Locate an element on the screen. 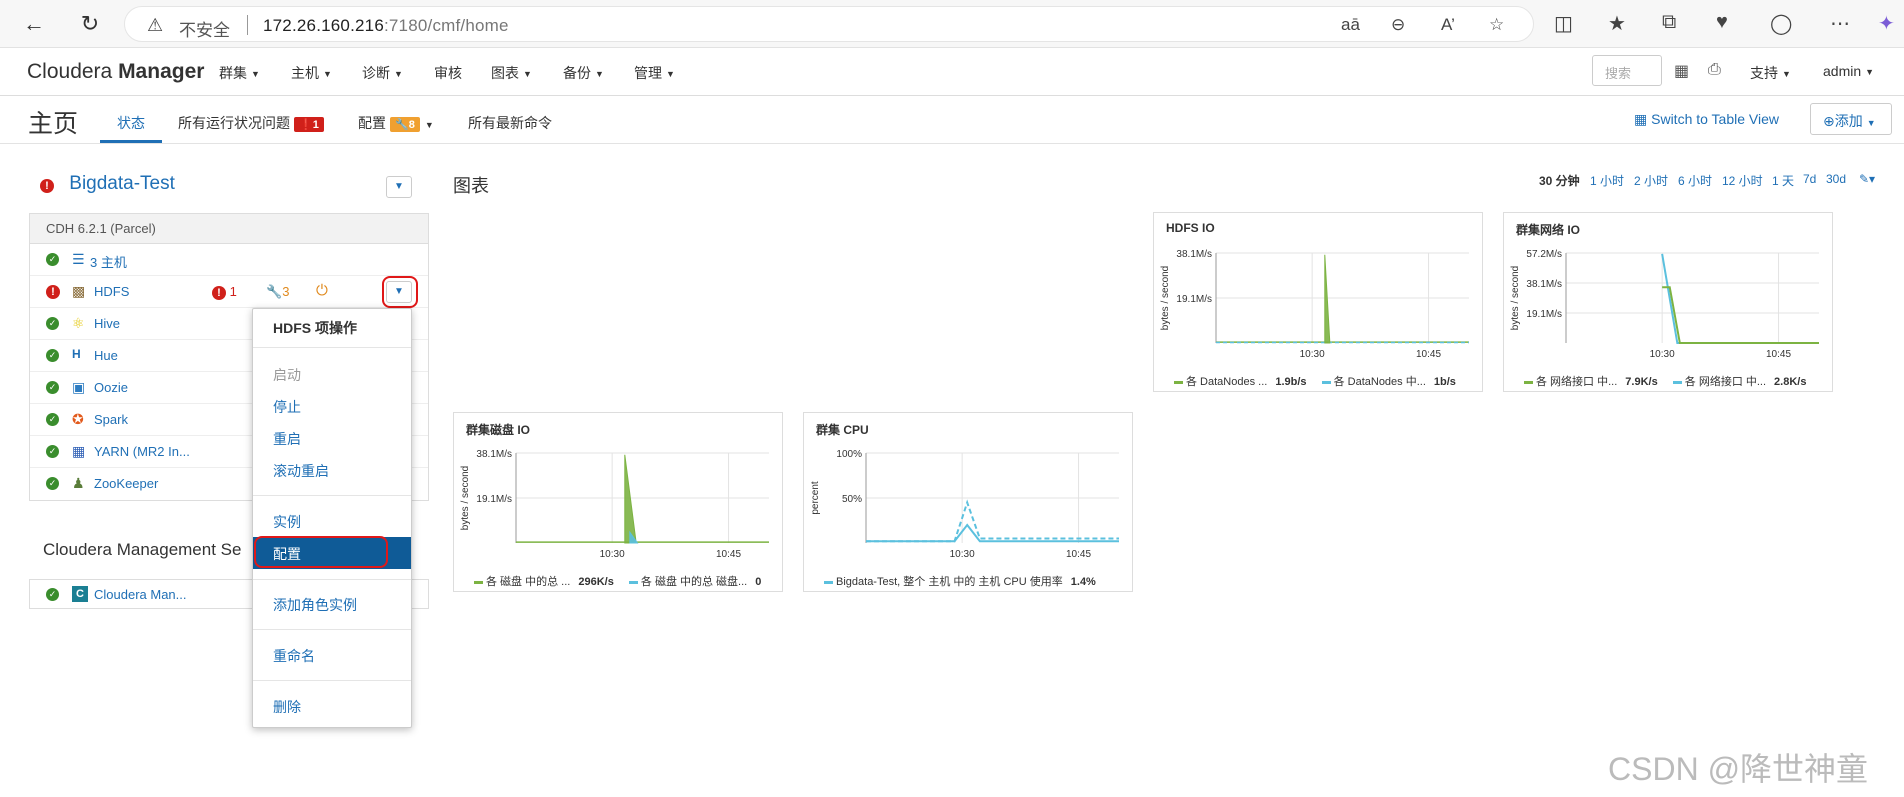 Image resolution: width=1904 pixels, height=797 pixels. favorite-star-icon: ☆ is located at coordinates (1496, 25).